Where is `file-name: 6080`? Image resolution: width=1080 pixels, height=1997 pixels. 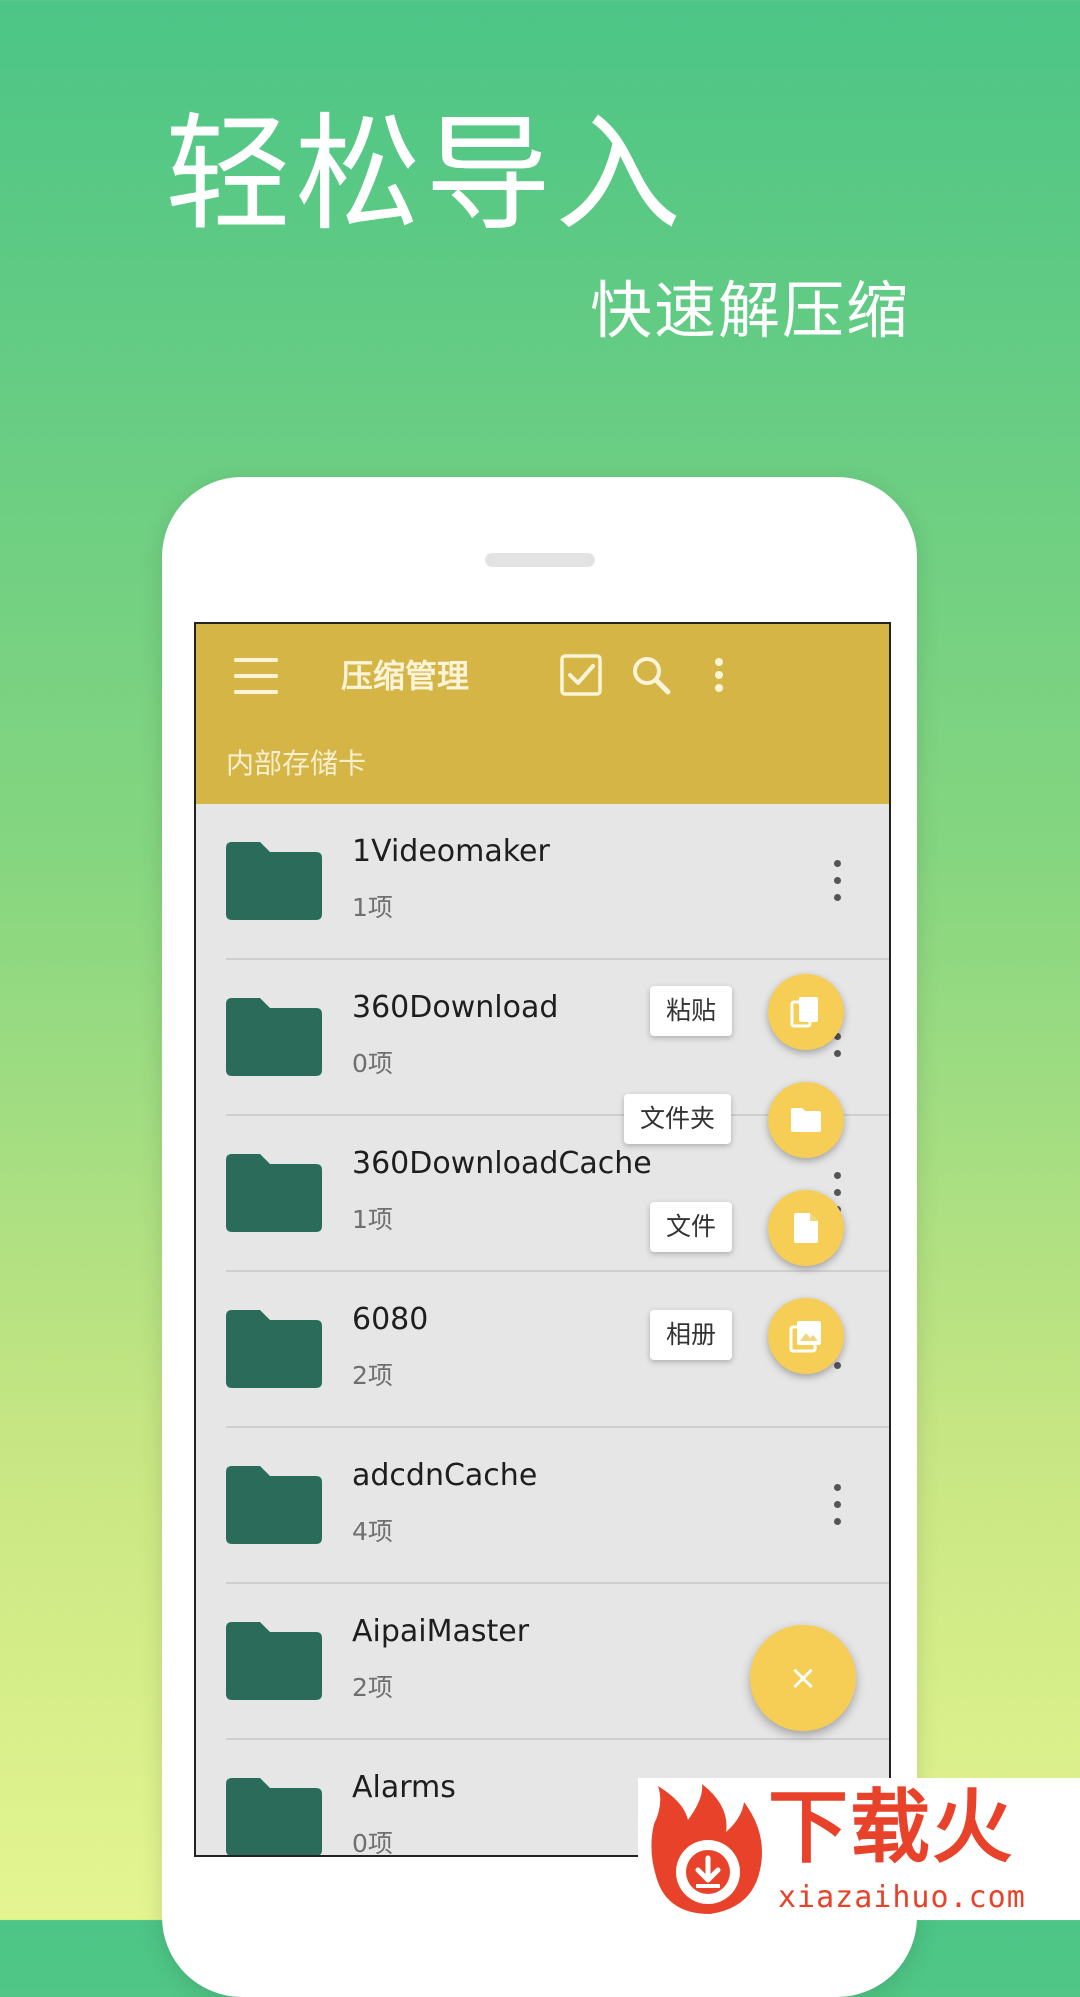
file-name: 6080 is located at coordinates (390, 1319).